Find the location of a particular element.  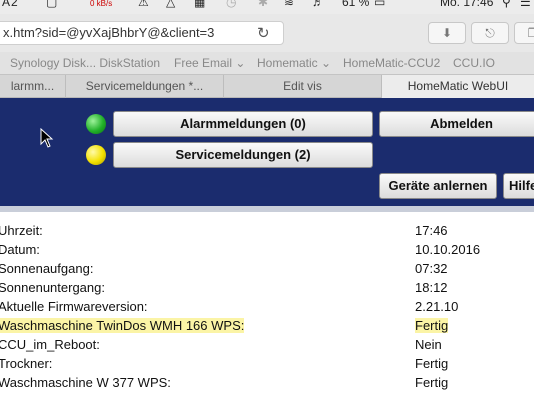

help-button: Hilfe is located at coordinates (518, 186).